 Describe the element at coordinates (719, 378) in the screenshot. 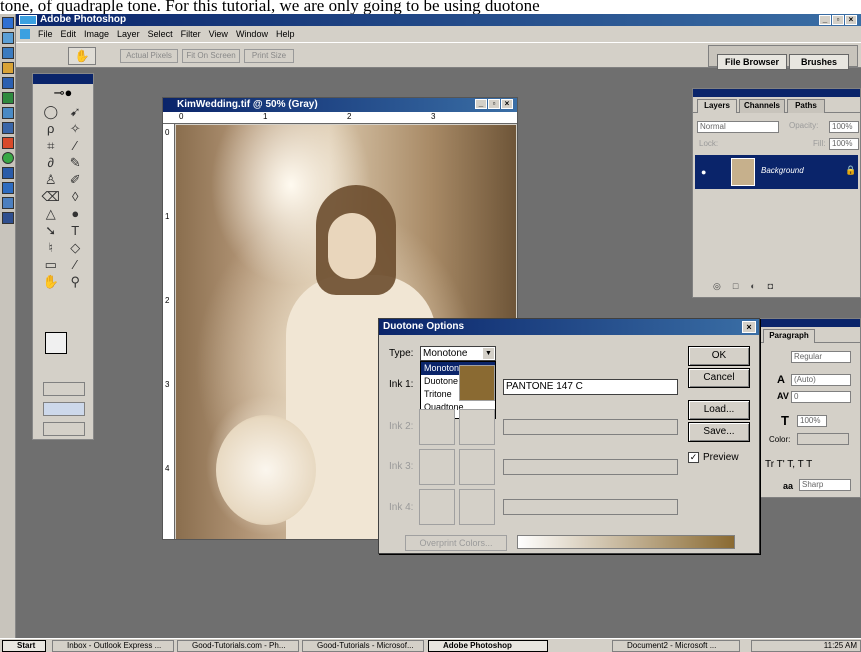

I see `cancel-button: Cancel` at that location.